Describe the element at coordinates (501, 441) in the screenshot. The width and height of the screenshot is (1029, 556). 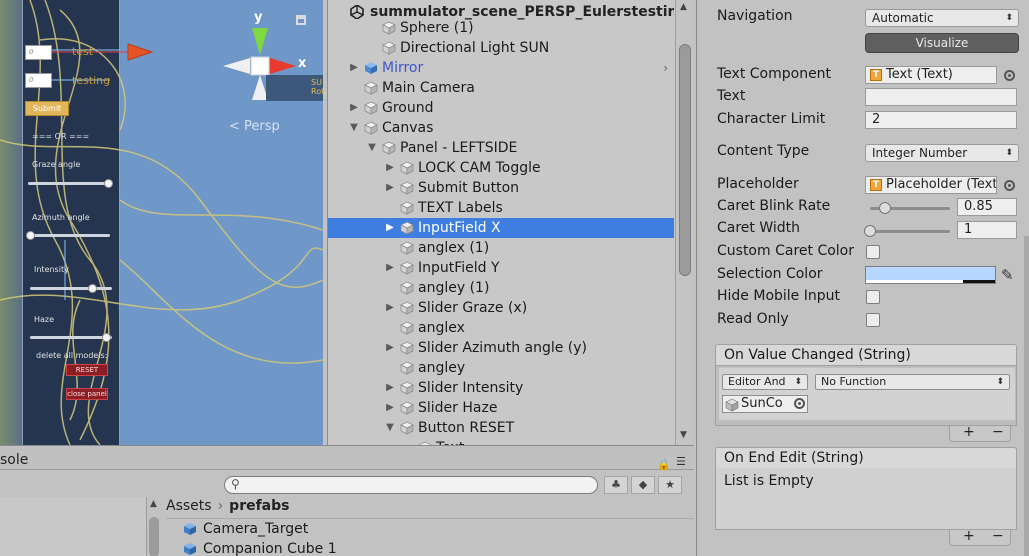
I see `hierarchy-row: Text` at that location.